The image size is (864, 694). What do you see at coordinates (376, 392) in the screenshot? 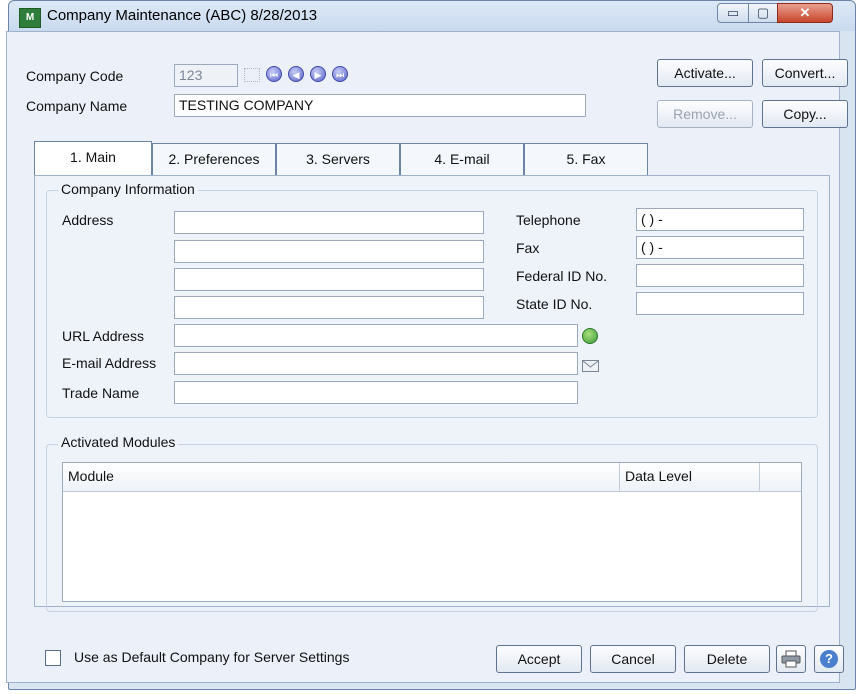
I see `trade-name-input` at bounding box center [376, 392].